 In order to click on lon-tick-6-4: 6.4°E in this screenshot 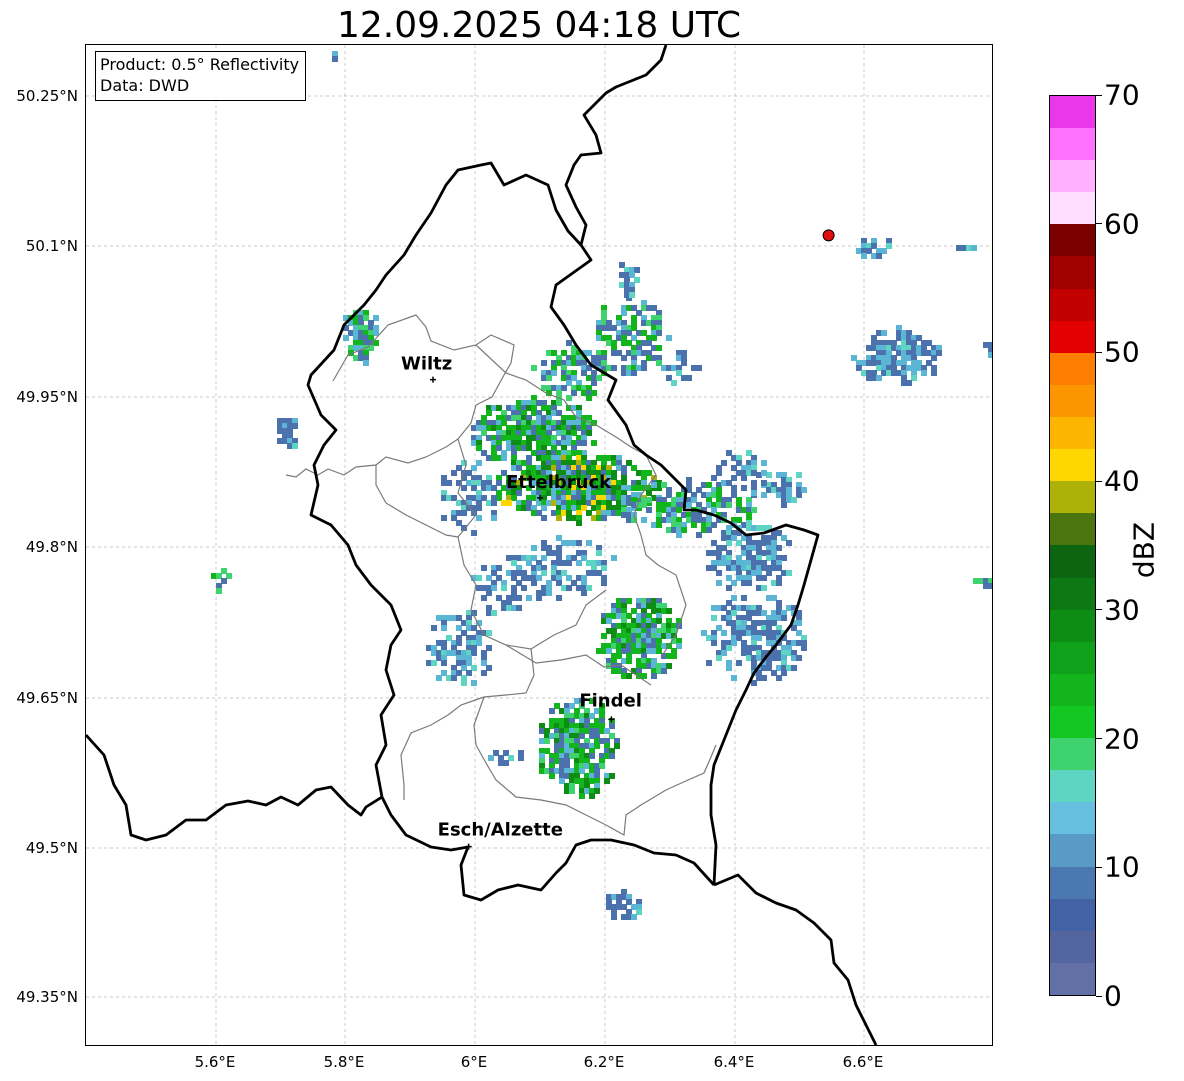, I will do `click(734, 1062)`.